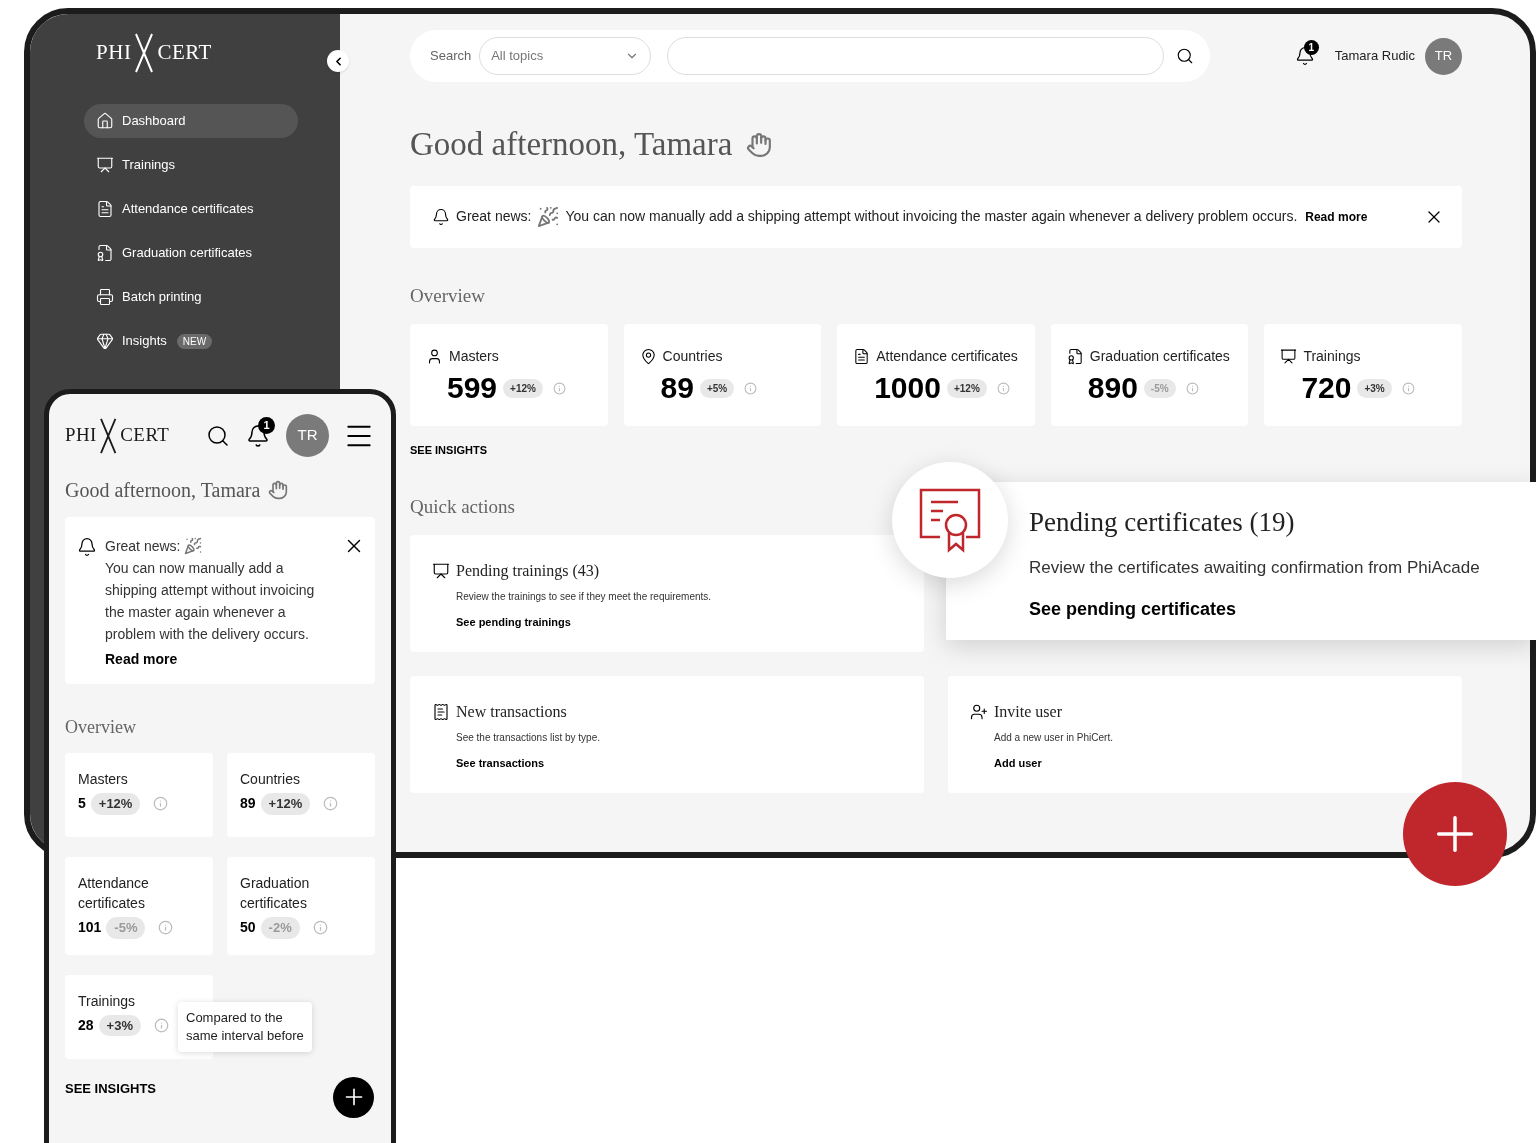 The width and height of the screenshot is (1536, 1143). Describe the element at coordinates (472, 388) in the screenshot. I see `stat-value: 599` at that location.